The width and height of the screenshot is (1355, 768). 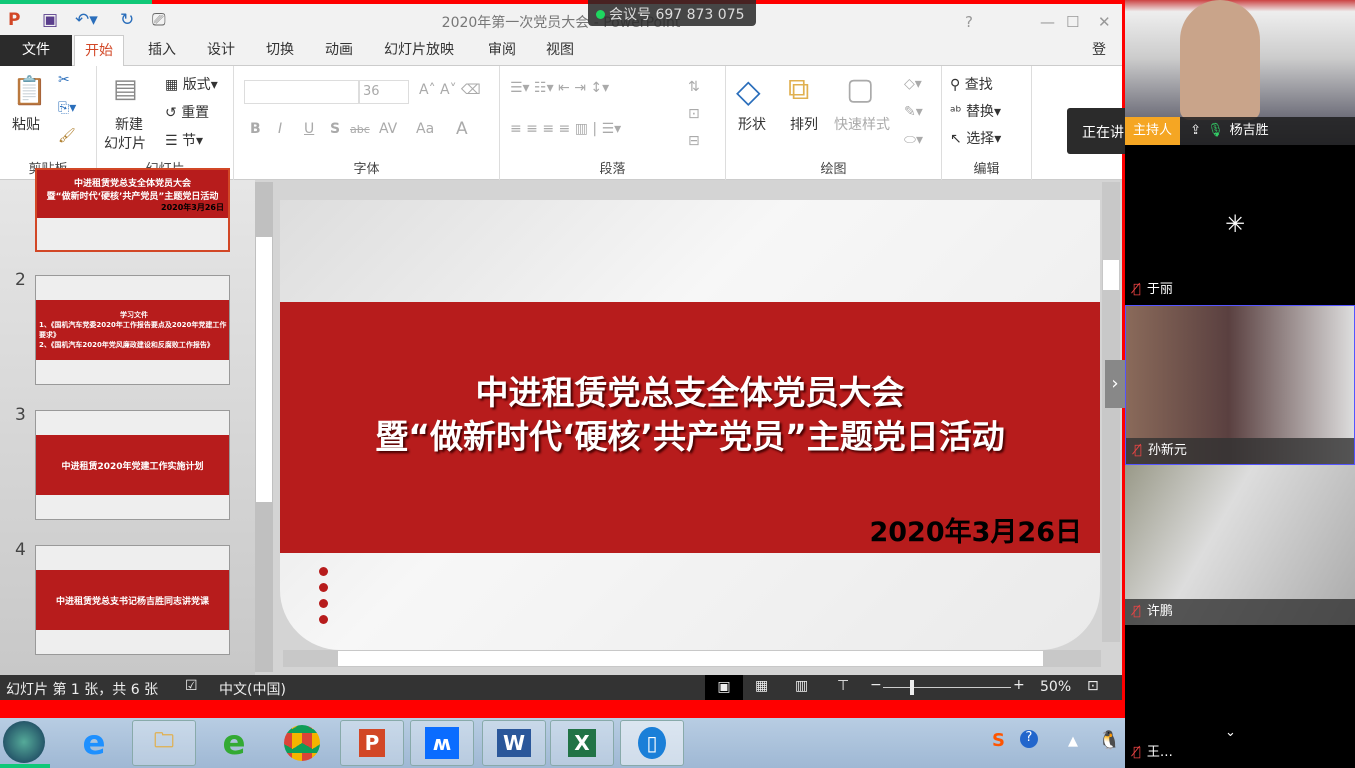 What do you see at coordinates (450, 90) in the screenshot?
I see `grow-font-icon: A˄ A˅ ⌫` at bounding box center [450, 90].